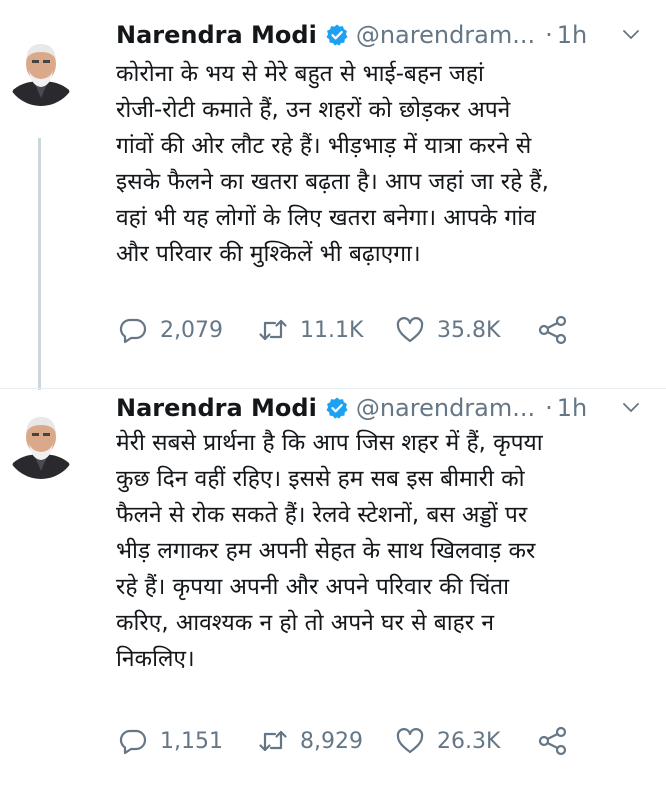 The image size is (666, 794). I want to click on reply-button: 2,079, so click(188, 330).